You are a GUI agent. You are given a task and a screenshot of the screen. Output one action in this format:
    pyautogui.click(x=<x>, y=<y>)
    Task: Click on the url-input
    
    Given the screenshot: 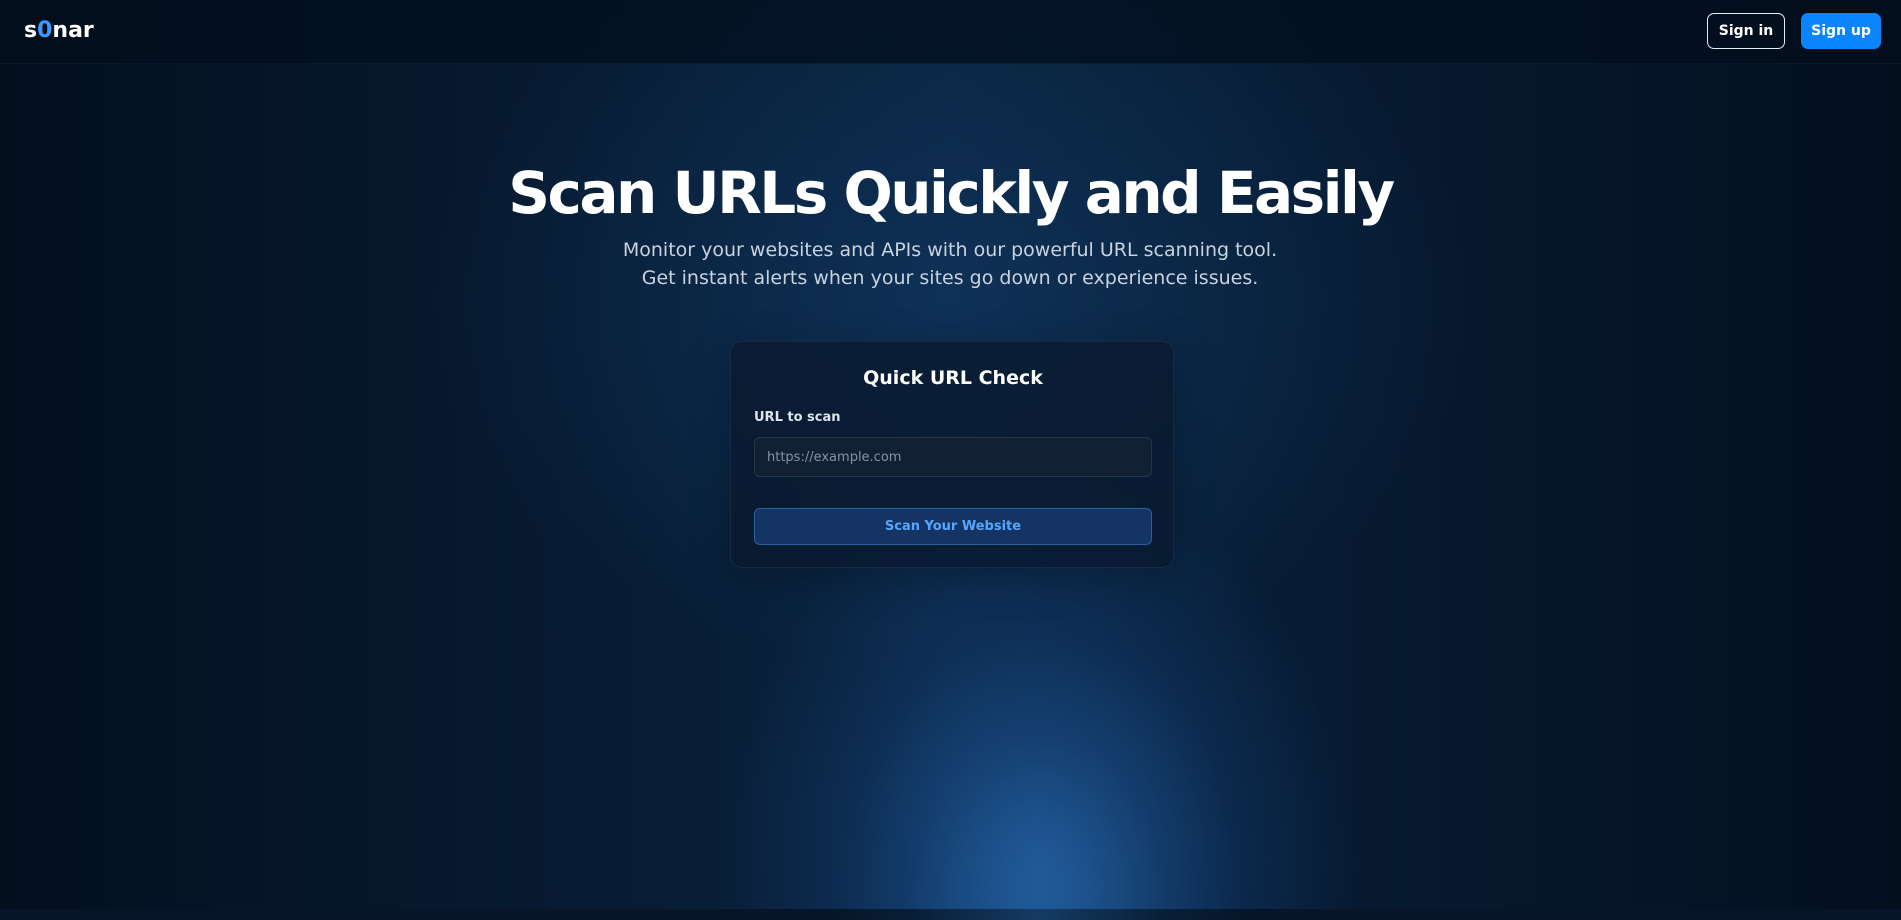 What is the action you would take?
    pyautogui.click(x=953, y=457)
    